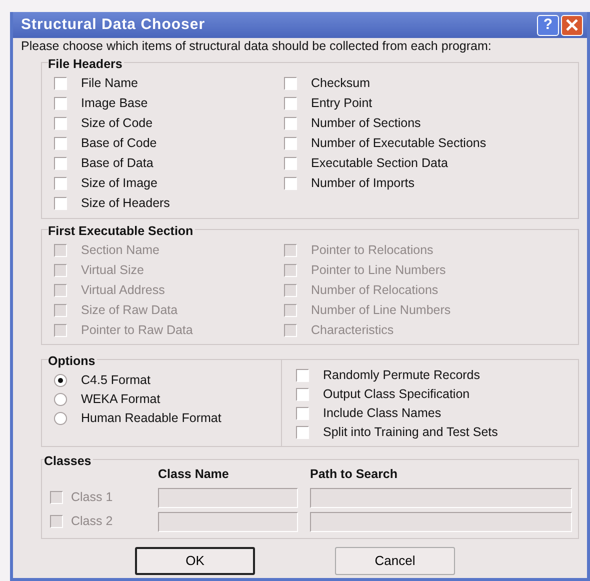  Describe the element at coordinates (366, 123) in the screenshot. I see `checkbox-label: Number of Sections` at that location.